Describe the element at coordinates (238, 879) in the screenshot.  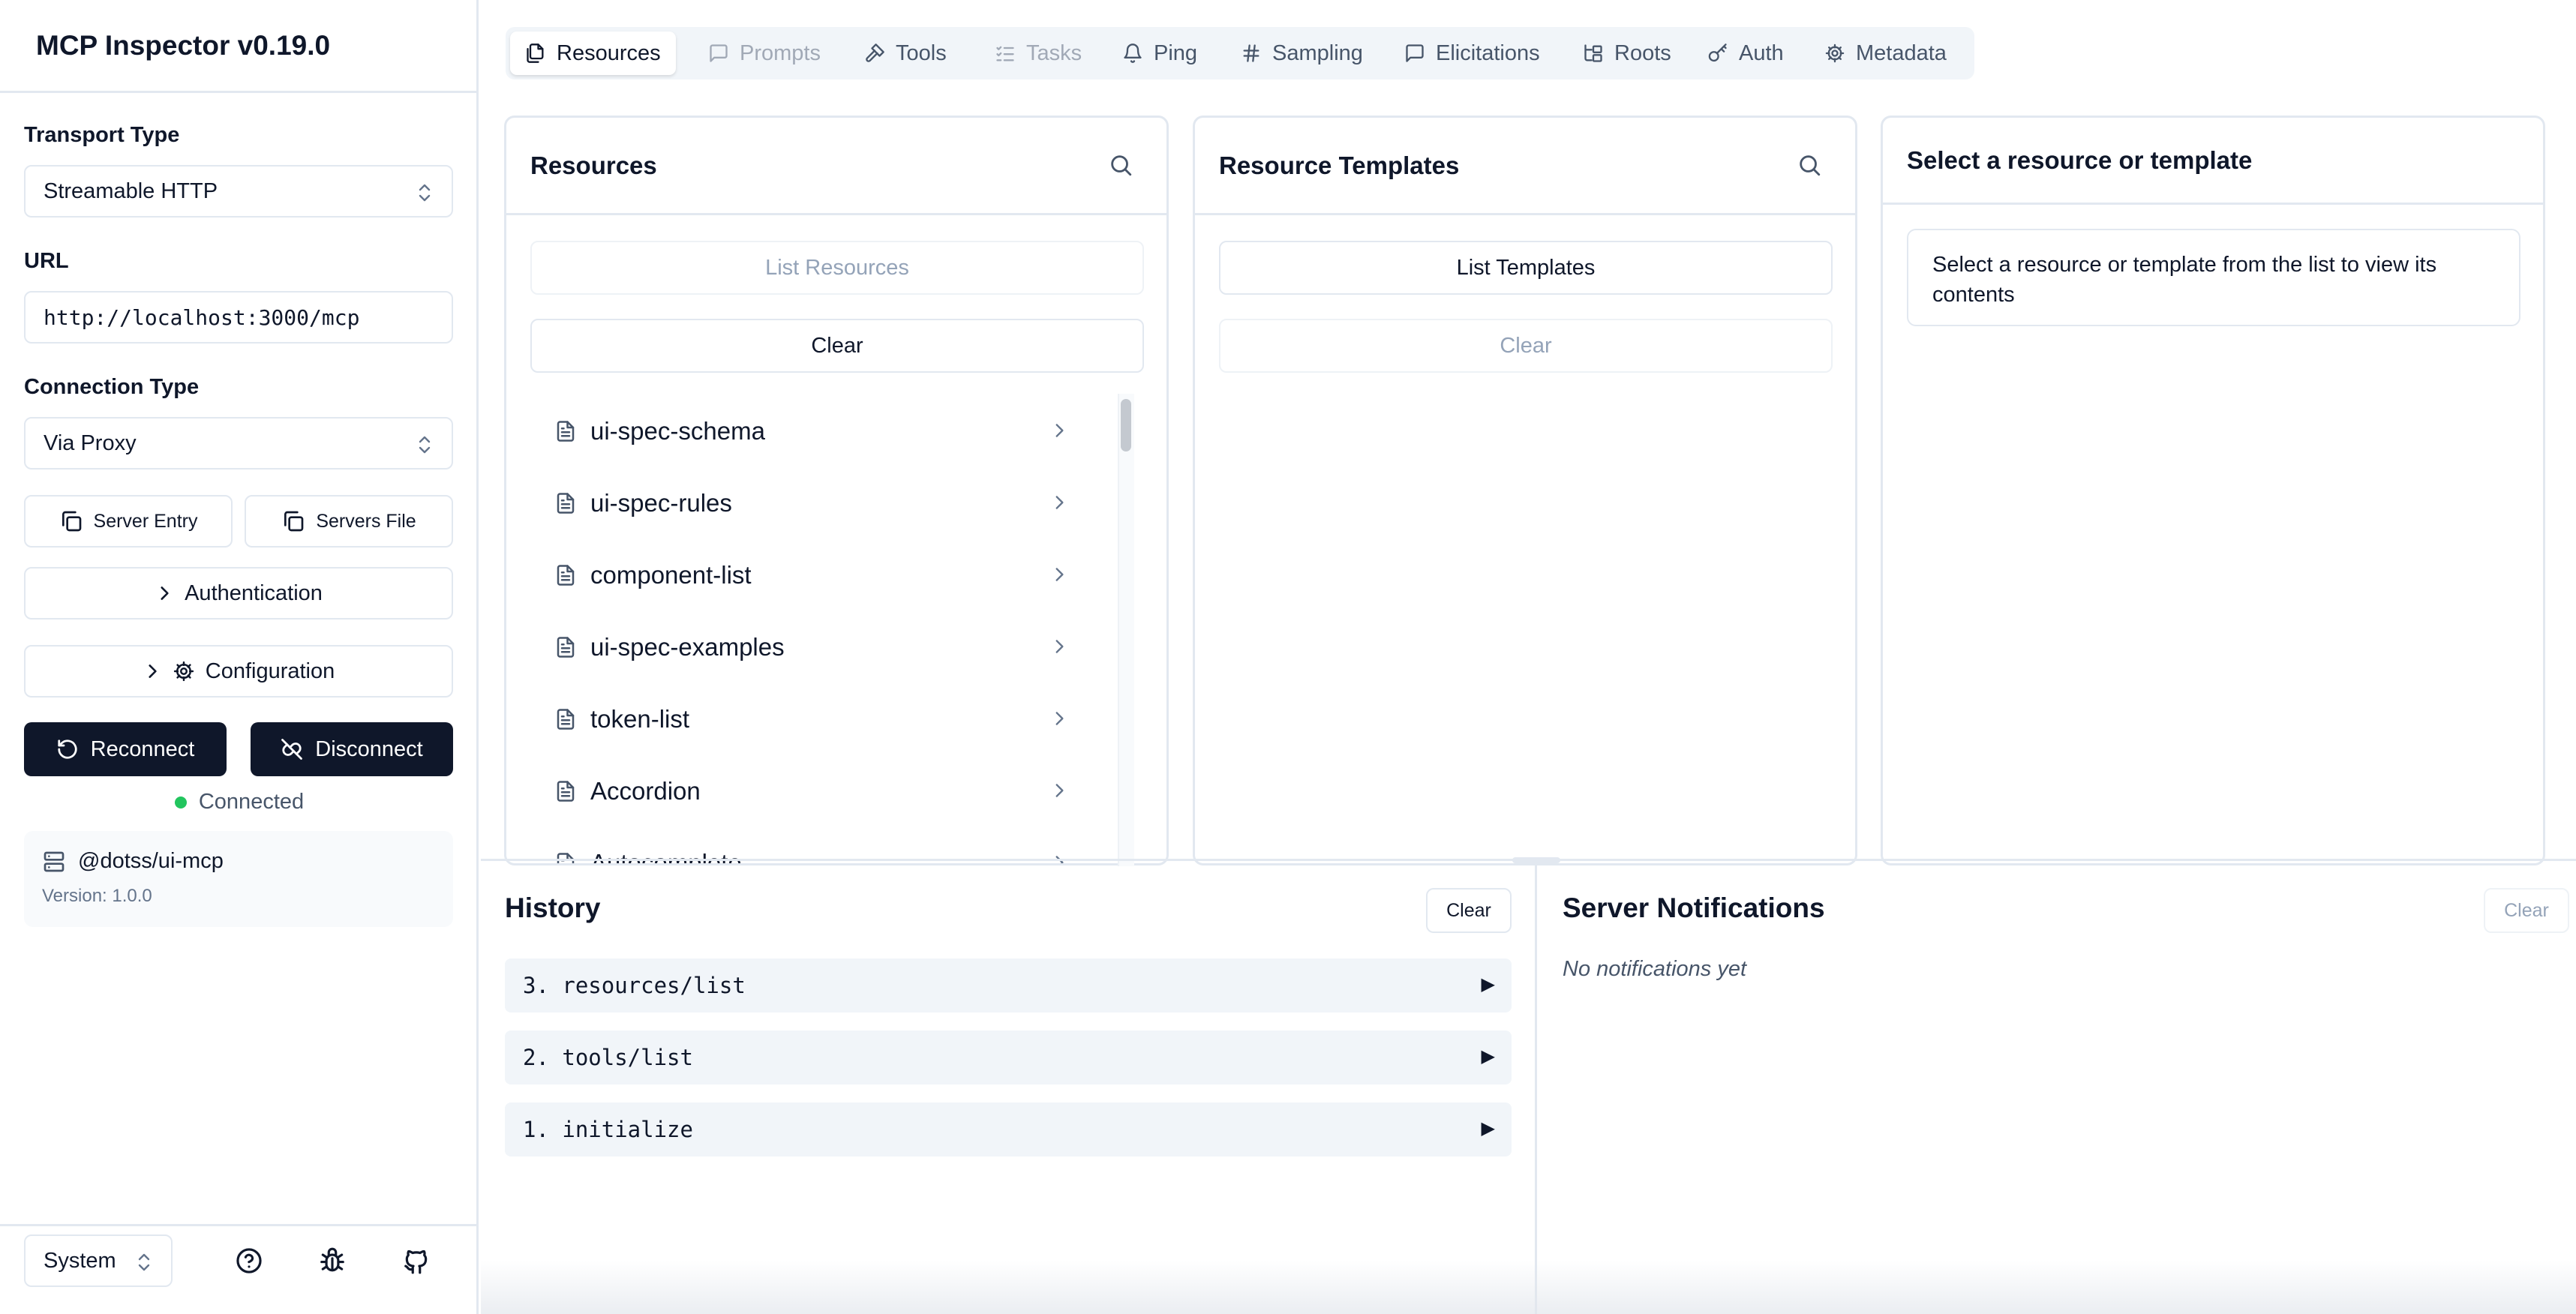
I see `server-info-card: @dotss/ui-mcp Version: 1.0.0` at that location.